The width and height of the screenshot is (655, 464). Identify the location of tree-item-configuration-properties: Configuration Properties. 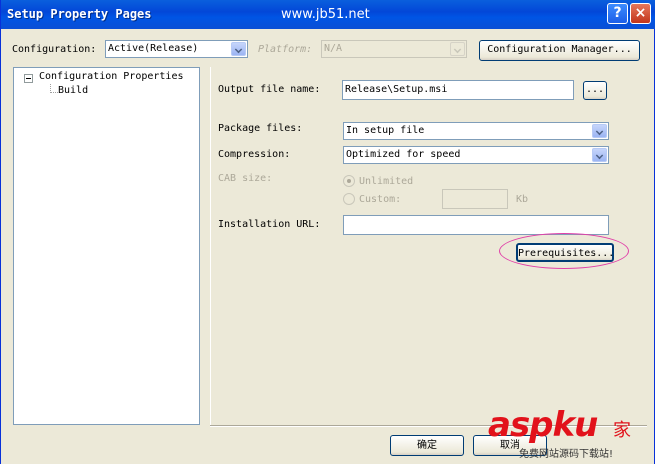
(111, 76).